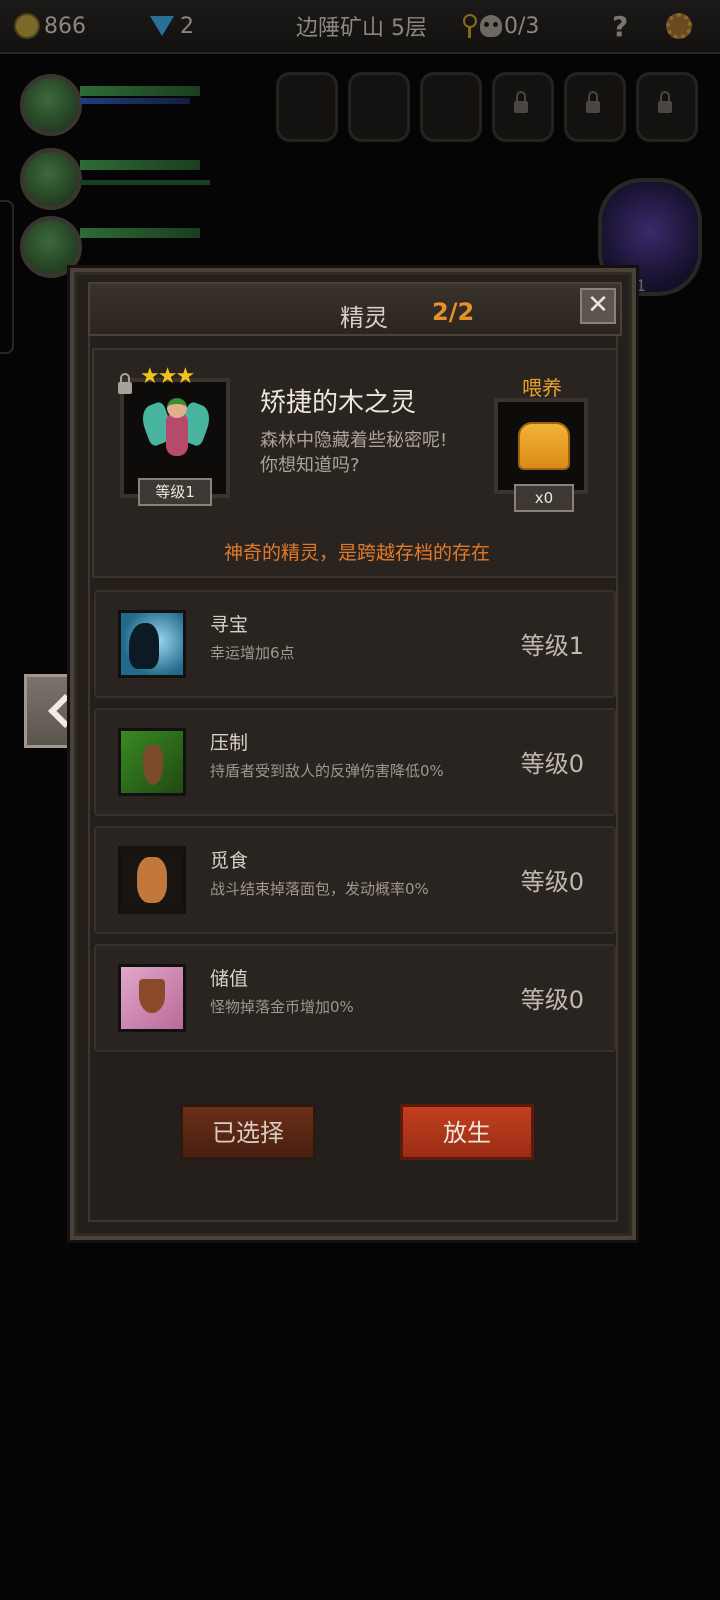 This screenshot has width=720, height=1600. What do you see at coordinates (327, 771) in the screenshot?
I see `skill-description: 持盾者受到敌人的反弹伤害降低0%` at bounding box center [327, 771].